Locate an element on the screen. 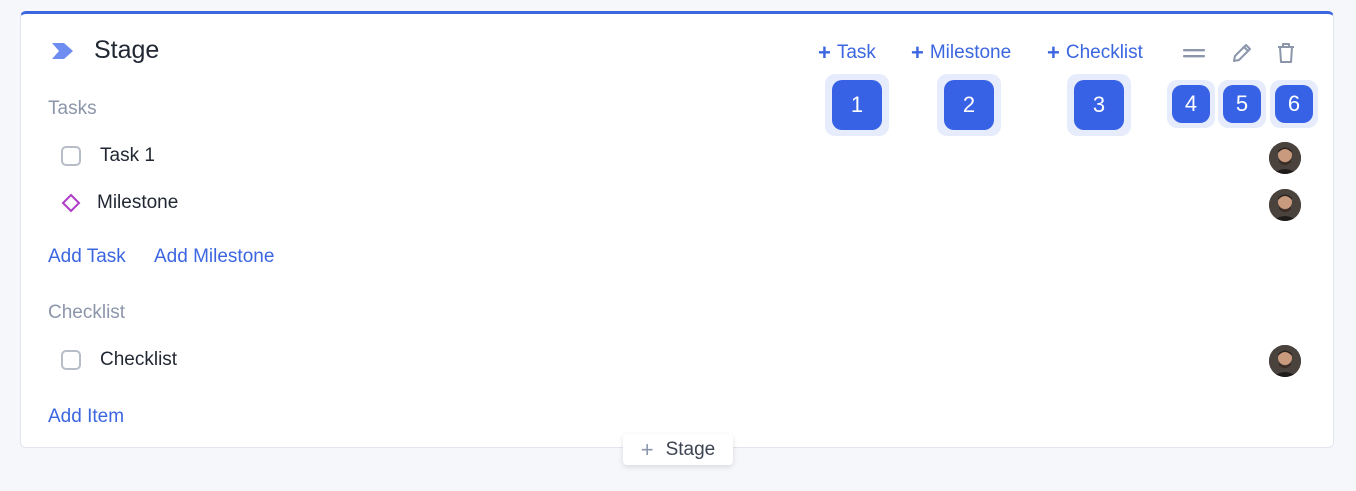 The image size is (1356, 491). task-label: Task 1 is located at coordinates (127, 156).